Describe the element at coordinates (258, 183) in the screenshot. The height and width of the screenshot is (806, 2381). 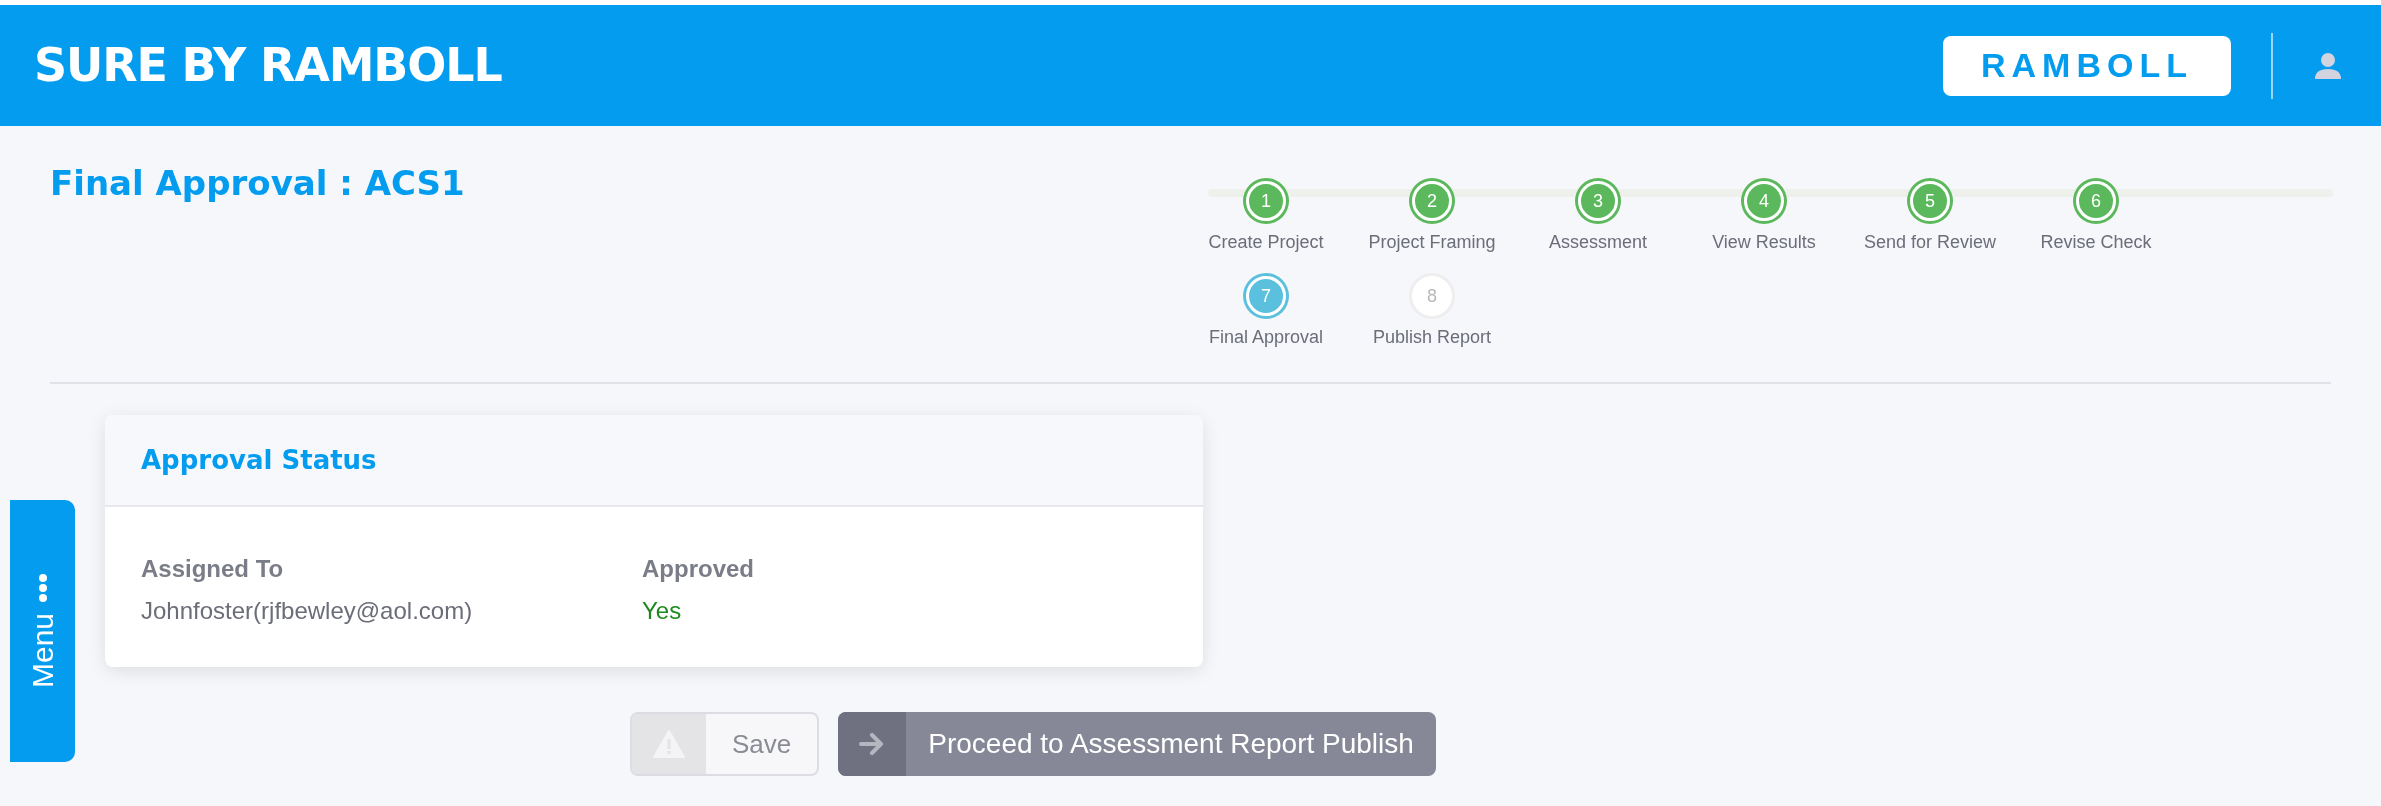
I see `page-title: Final Approval : ACS1` at that location.